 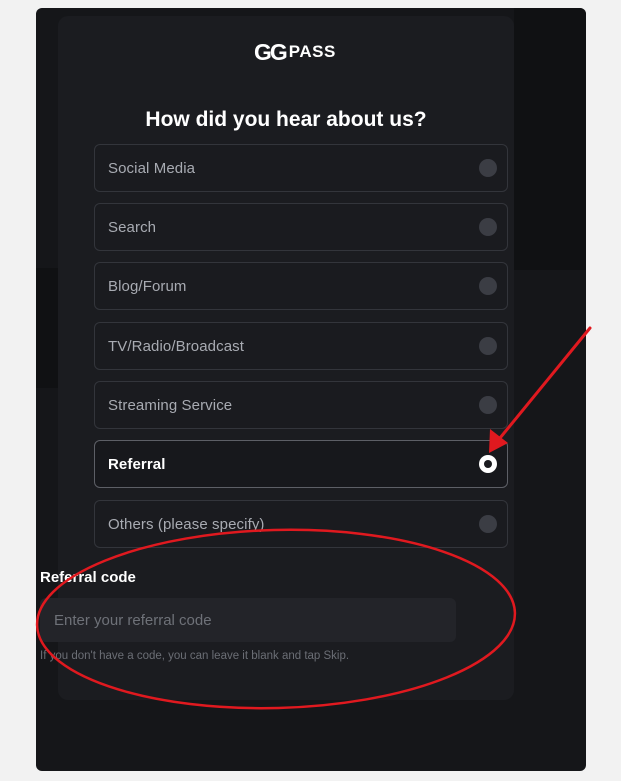 What do you see at coordinates (147, 286) in the screenshot?
I see `option-label: Blog/Forum` at bounding box center [147, 286].